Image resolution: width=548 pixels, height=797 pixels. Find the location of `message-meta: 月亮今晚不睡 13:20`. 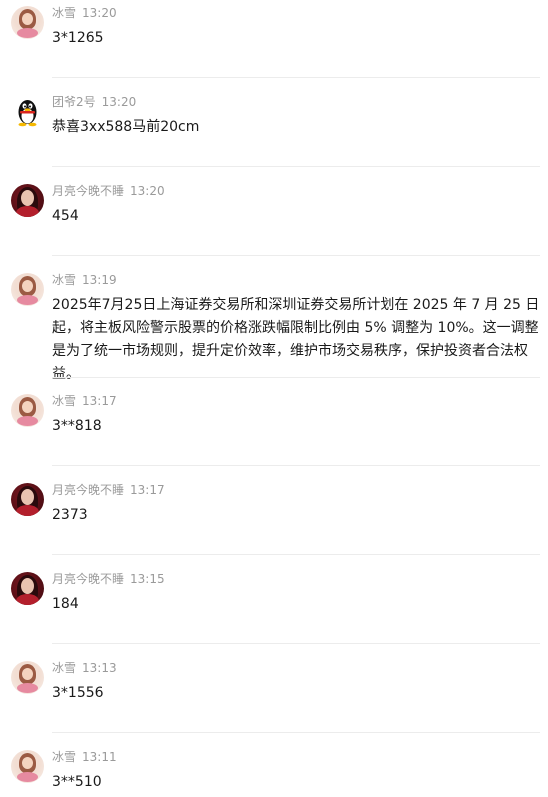

message-meta: 月亮今晚不睡 13:20 is located at coordinates (108, 191).